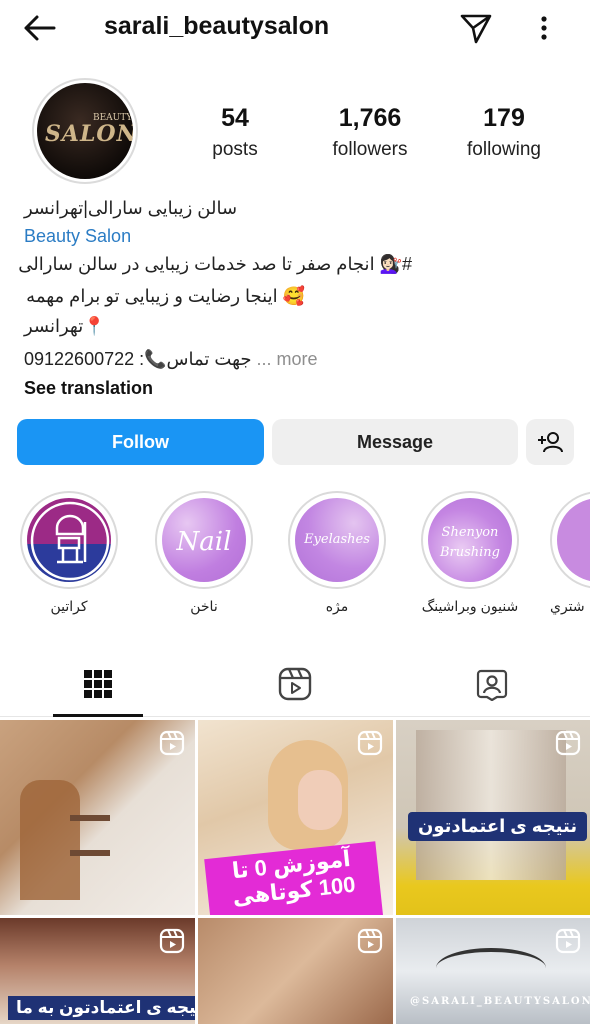 The width and height of the screenshot is (590, 1024). I want to click on top-bar: sarali_beautysalon, so click(295, 28).